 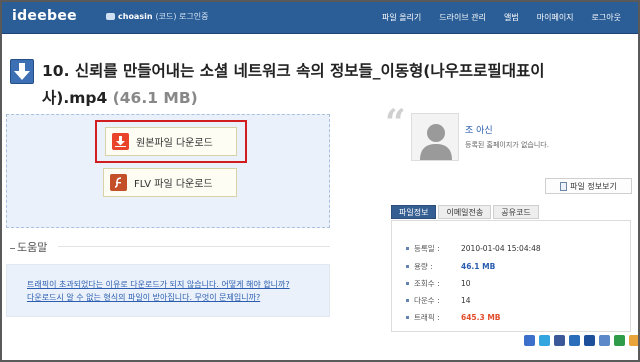 I want to click on download-icon, so click(x=120, y=141).